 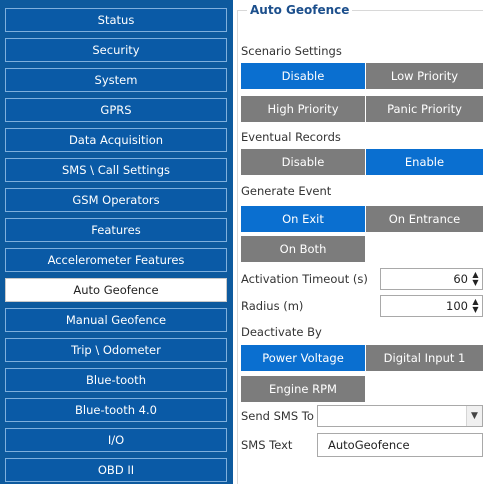 What do you see at coordinates (116, 200) in the screenshot?
I see `sidebar-item-gsm-operators: GSM Operators` at bounding box center [116, 200].